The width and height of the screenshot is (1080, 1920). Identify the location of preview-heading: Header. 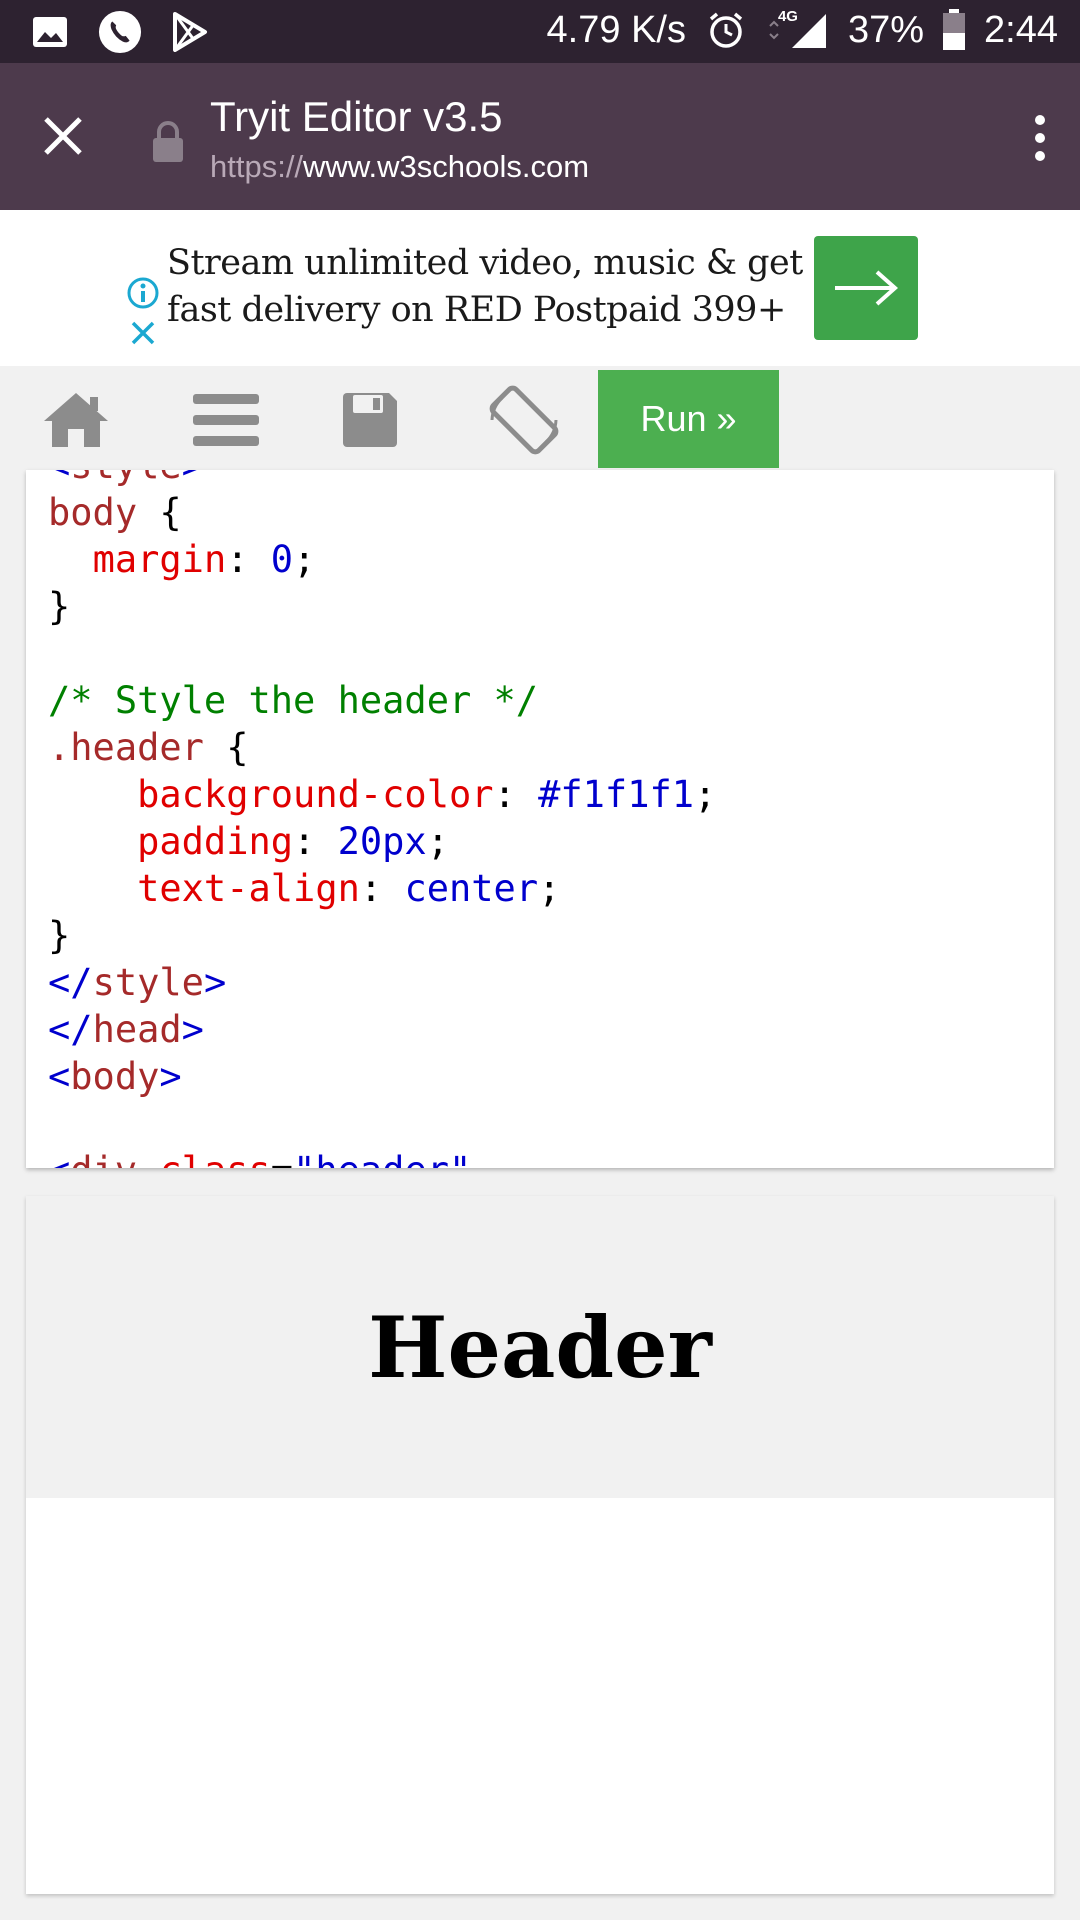
(540, 1347).